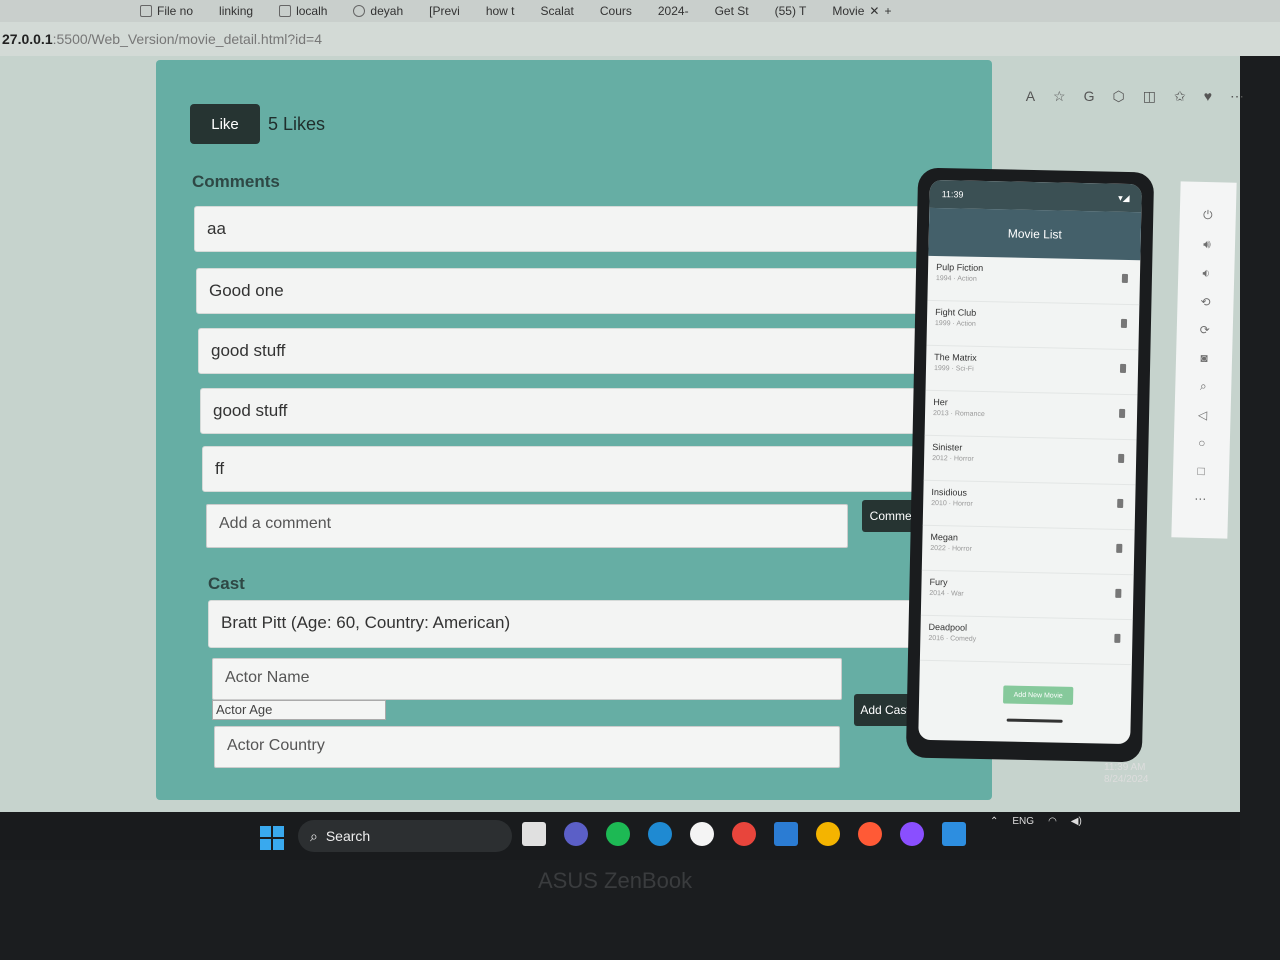  I want to click on rotate-right-icon: ⟳, so click(1205, 330).